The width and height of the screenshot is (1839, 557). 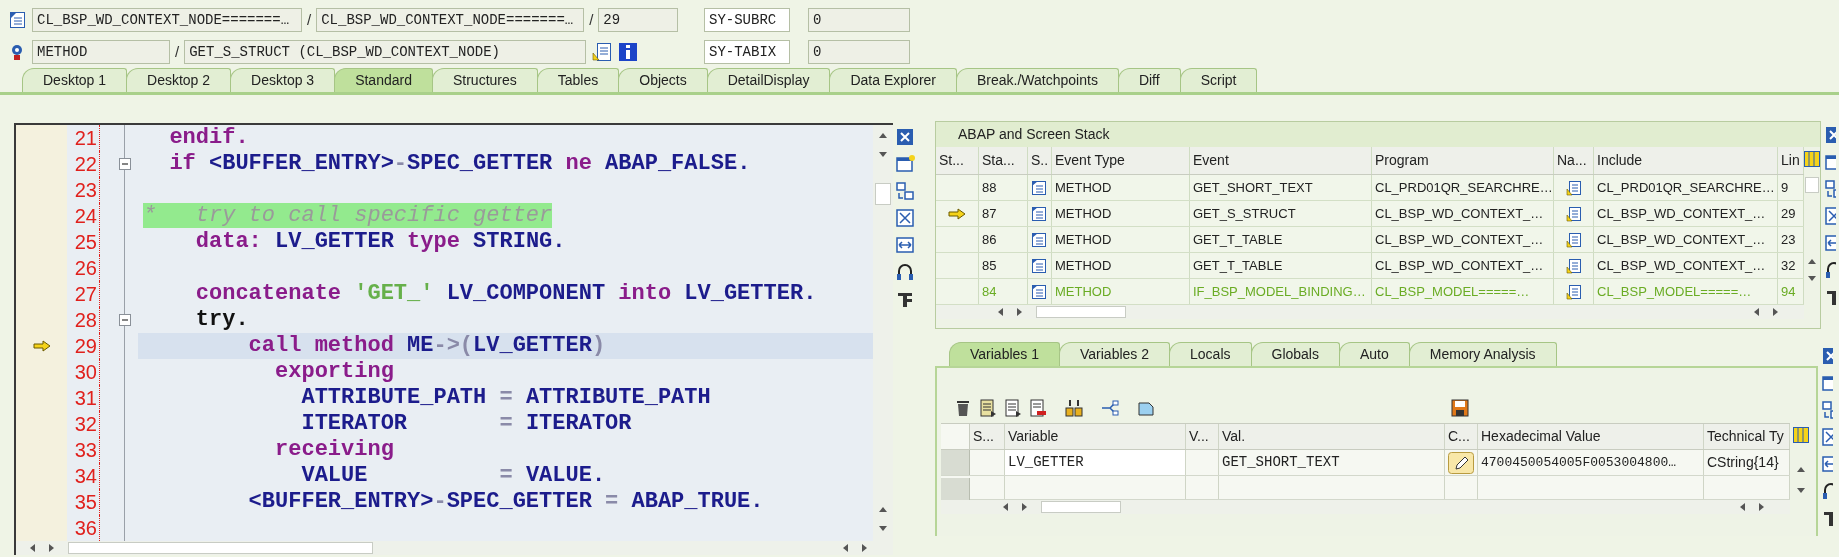 What do you see at coordinates (101, 52) in the screenshot?
I see `event-type-field: METHOD` at bounding box center [101, 52].